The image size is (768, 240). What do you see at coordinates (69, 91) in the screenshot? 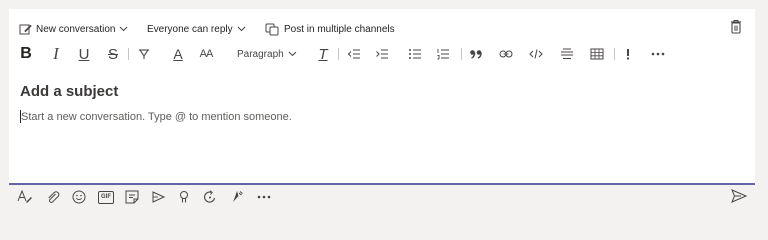
I see `subject-input: Add a subject` at bounding box center [69, 91].